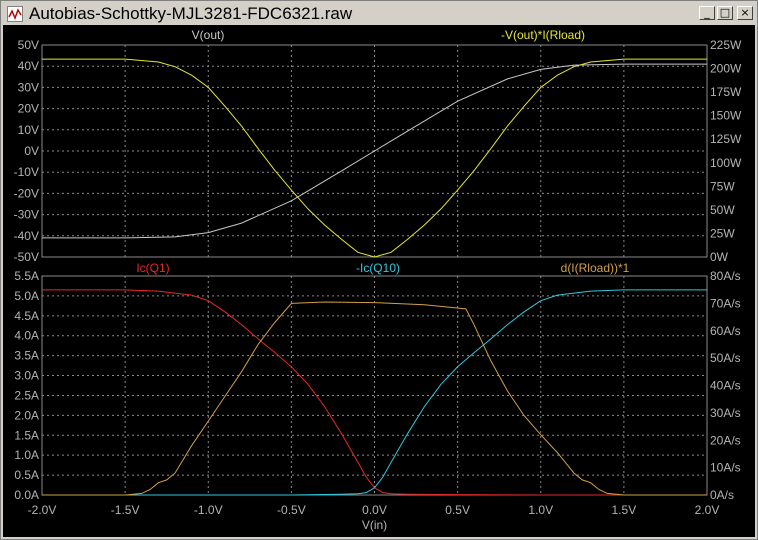  What do you see at coordinates (28, 109) in the screenshot?
I see `y-tick-label-left: 20V` at bounding box center [28, 109].